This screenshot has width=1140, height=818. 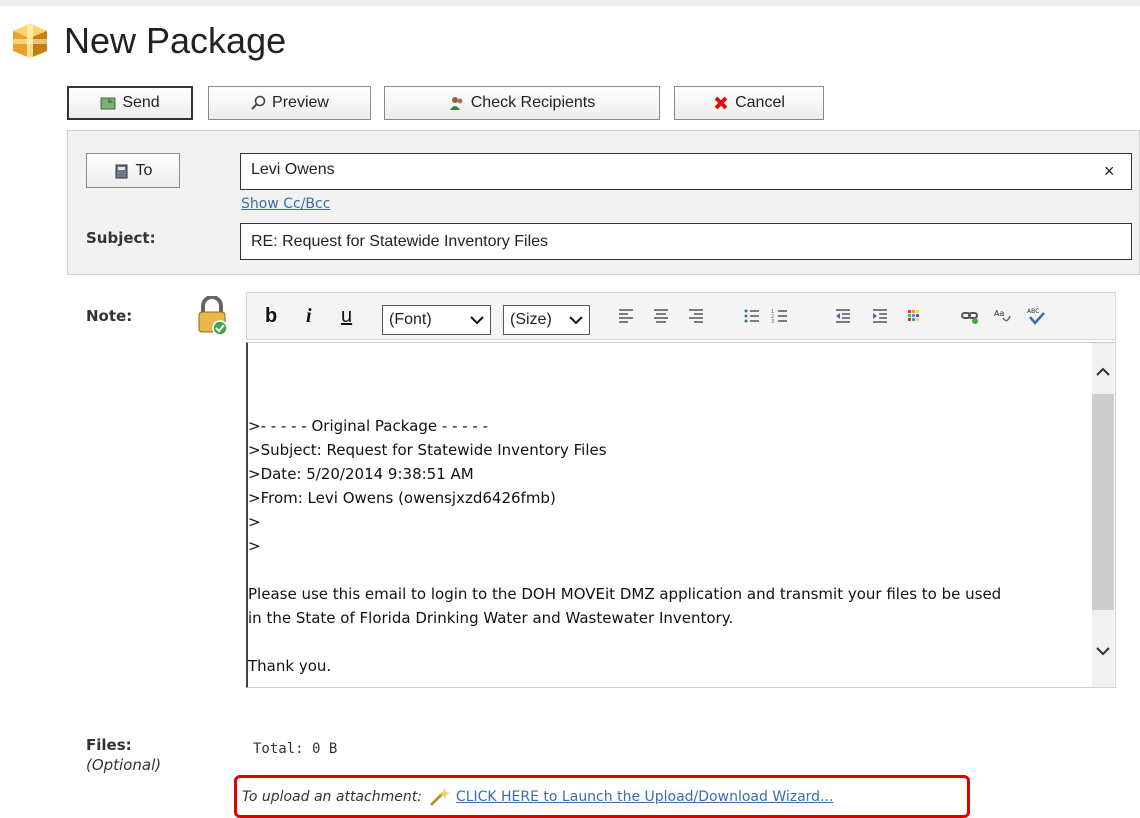 I want to click on svg-text: ABC, so click(x=1033, y=311).